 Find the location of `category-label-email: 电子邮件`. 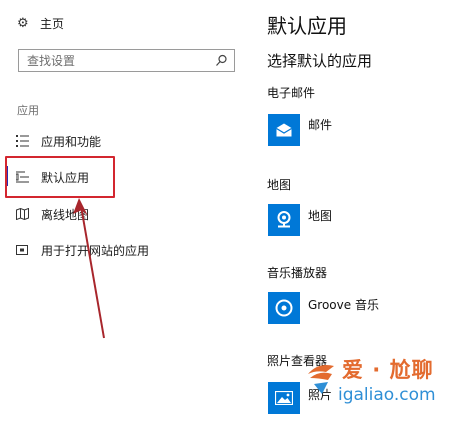

category-label-email: 电子邮件 is located at coordinates (291, 93).